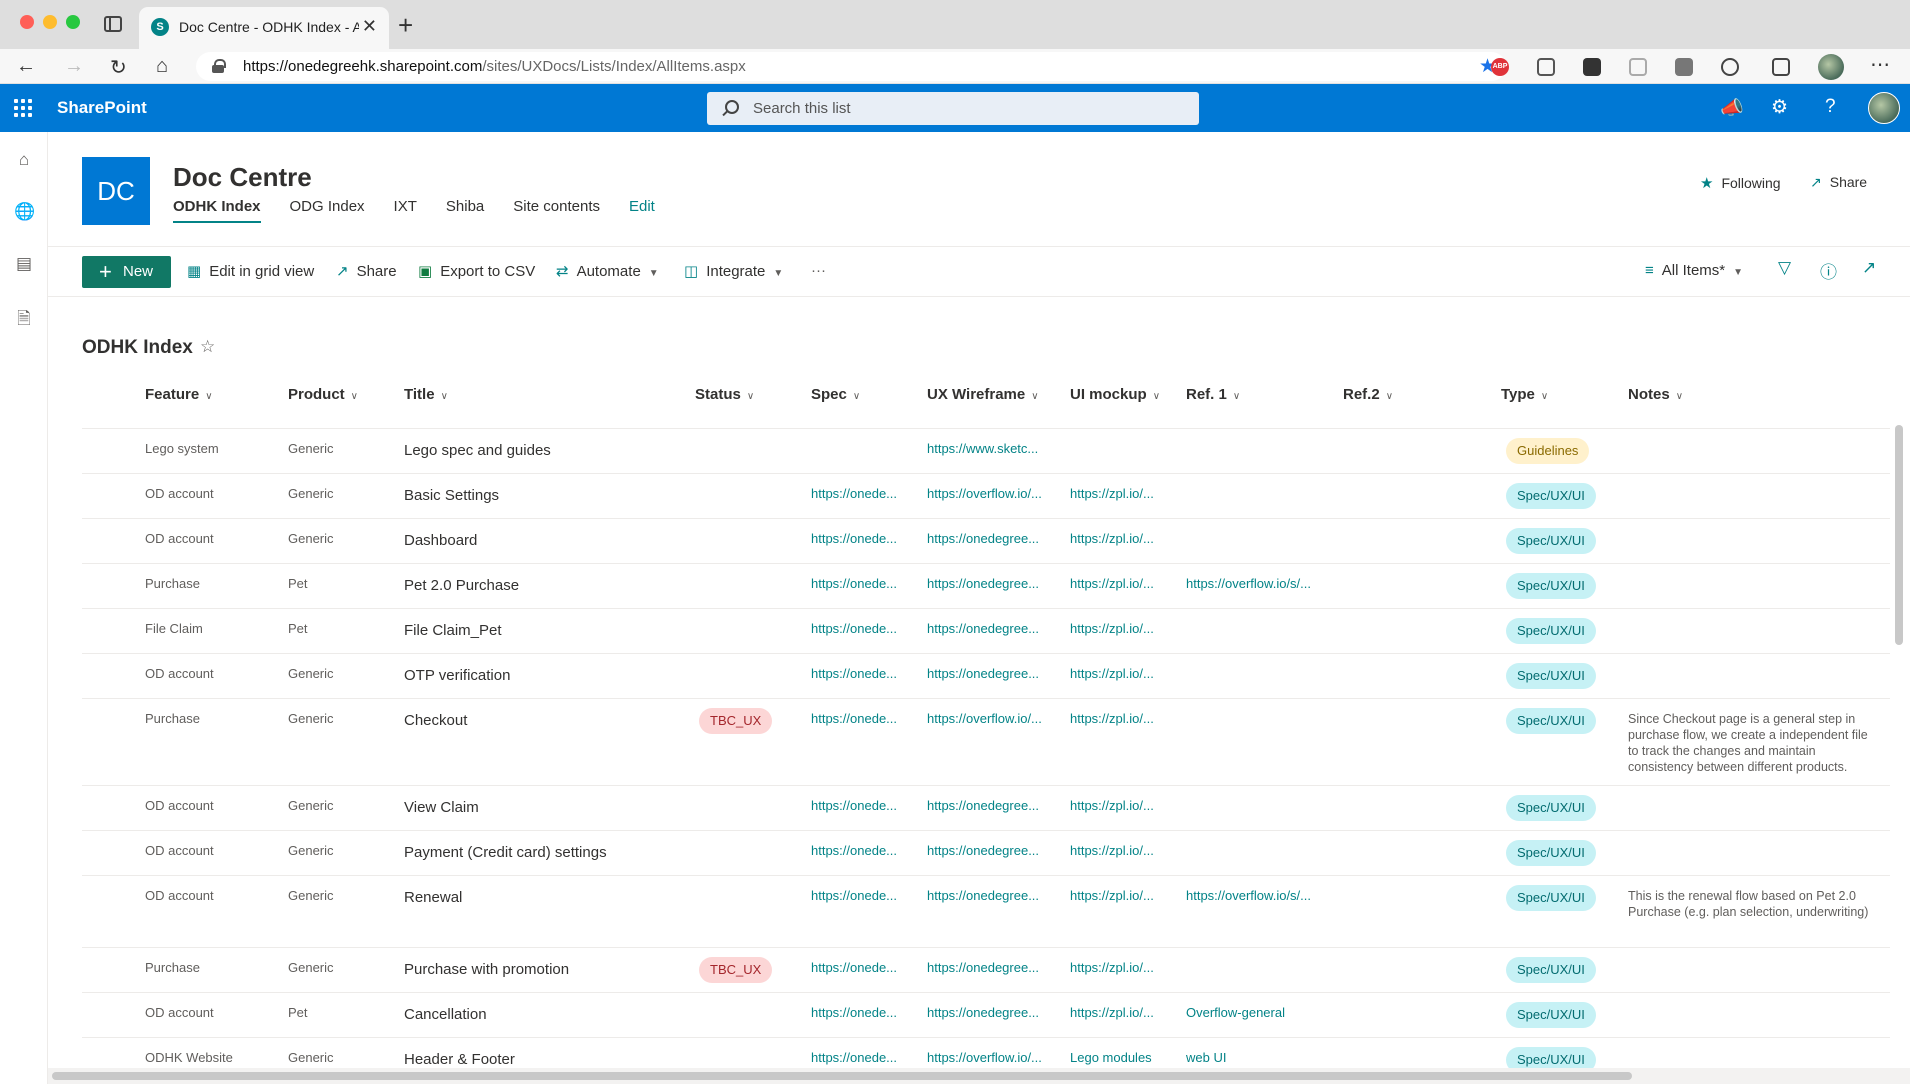 The width and height of the screenshot is (1910, 1084). What do you see at coordinates (1740, 183) in the screenshot?
I see `following-button: ★ Following` at bounding box center [1740, 183].